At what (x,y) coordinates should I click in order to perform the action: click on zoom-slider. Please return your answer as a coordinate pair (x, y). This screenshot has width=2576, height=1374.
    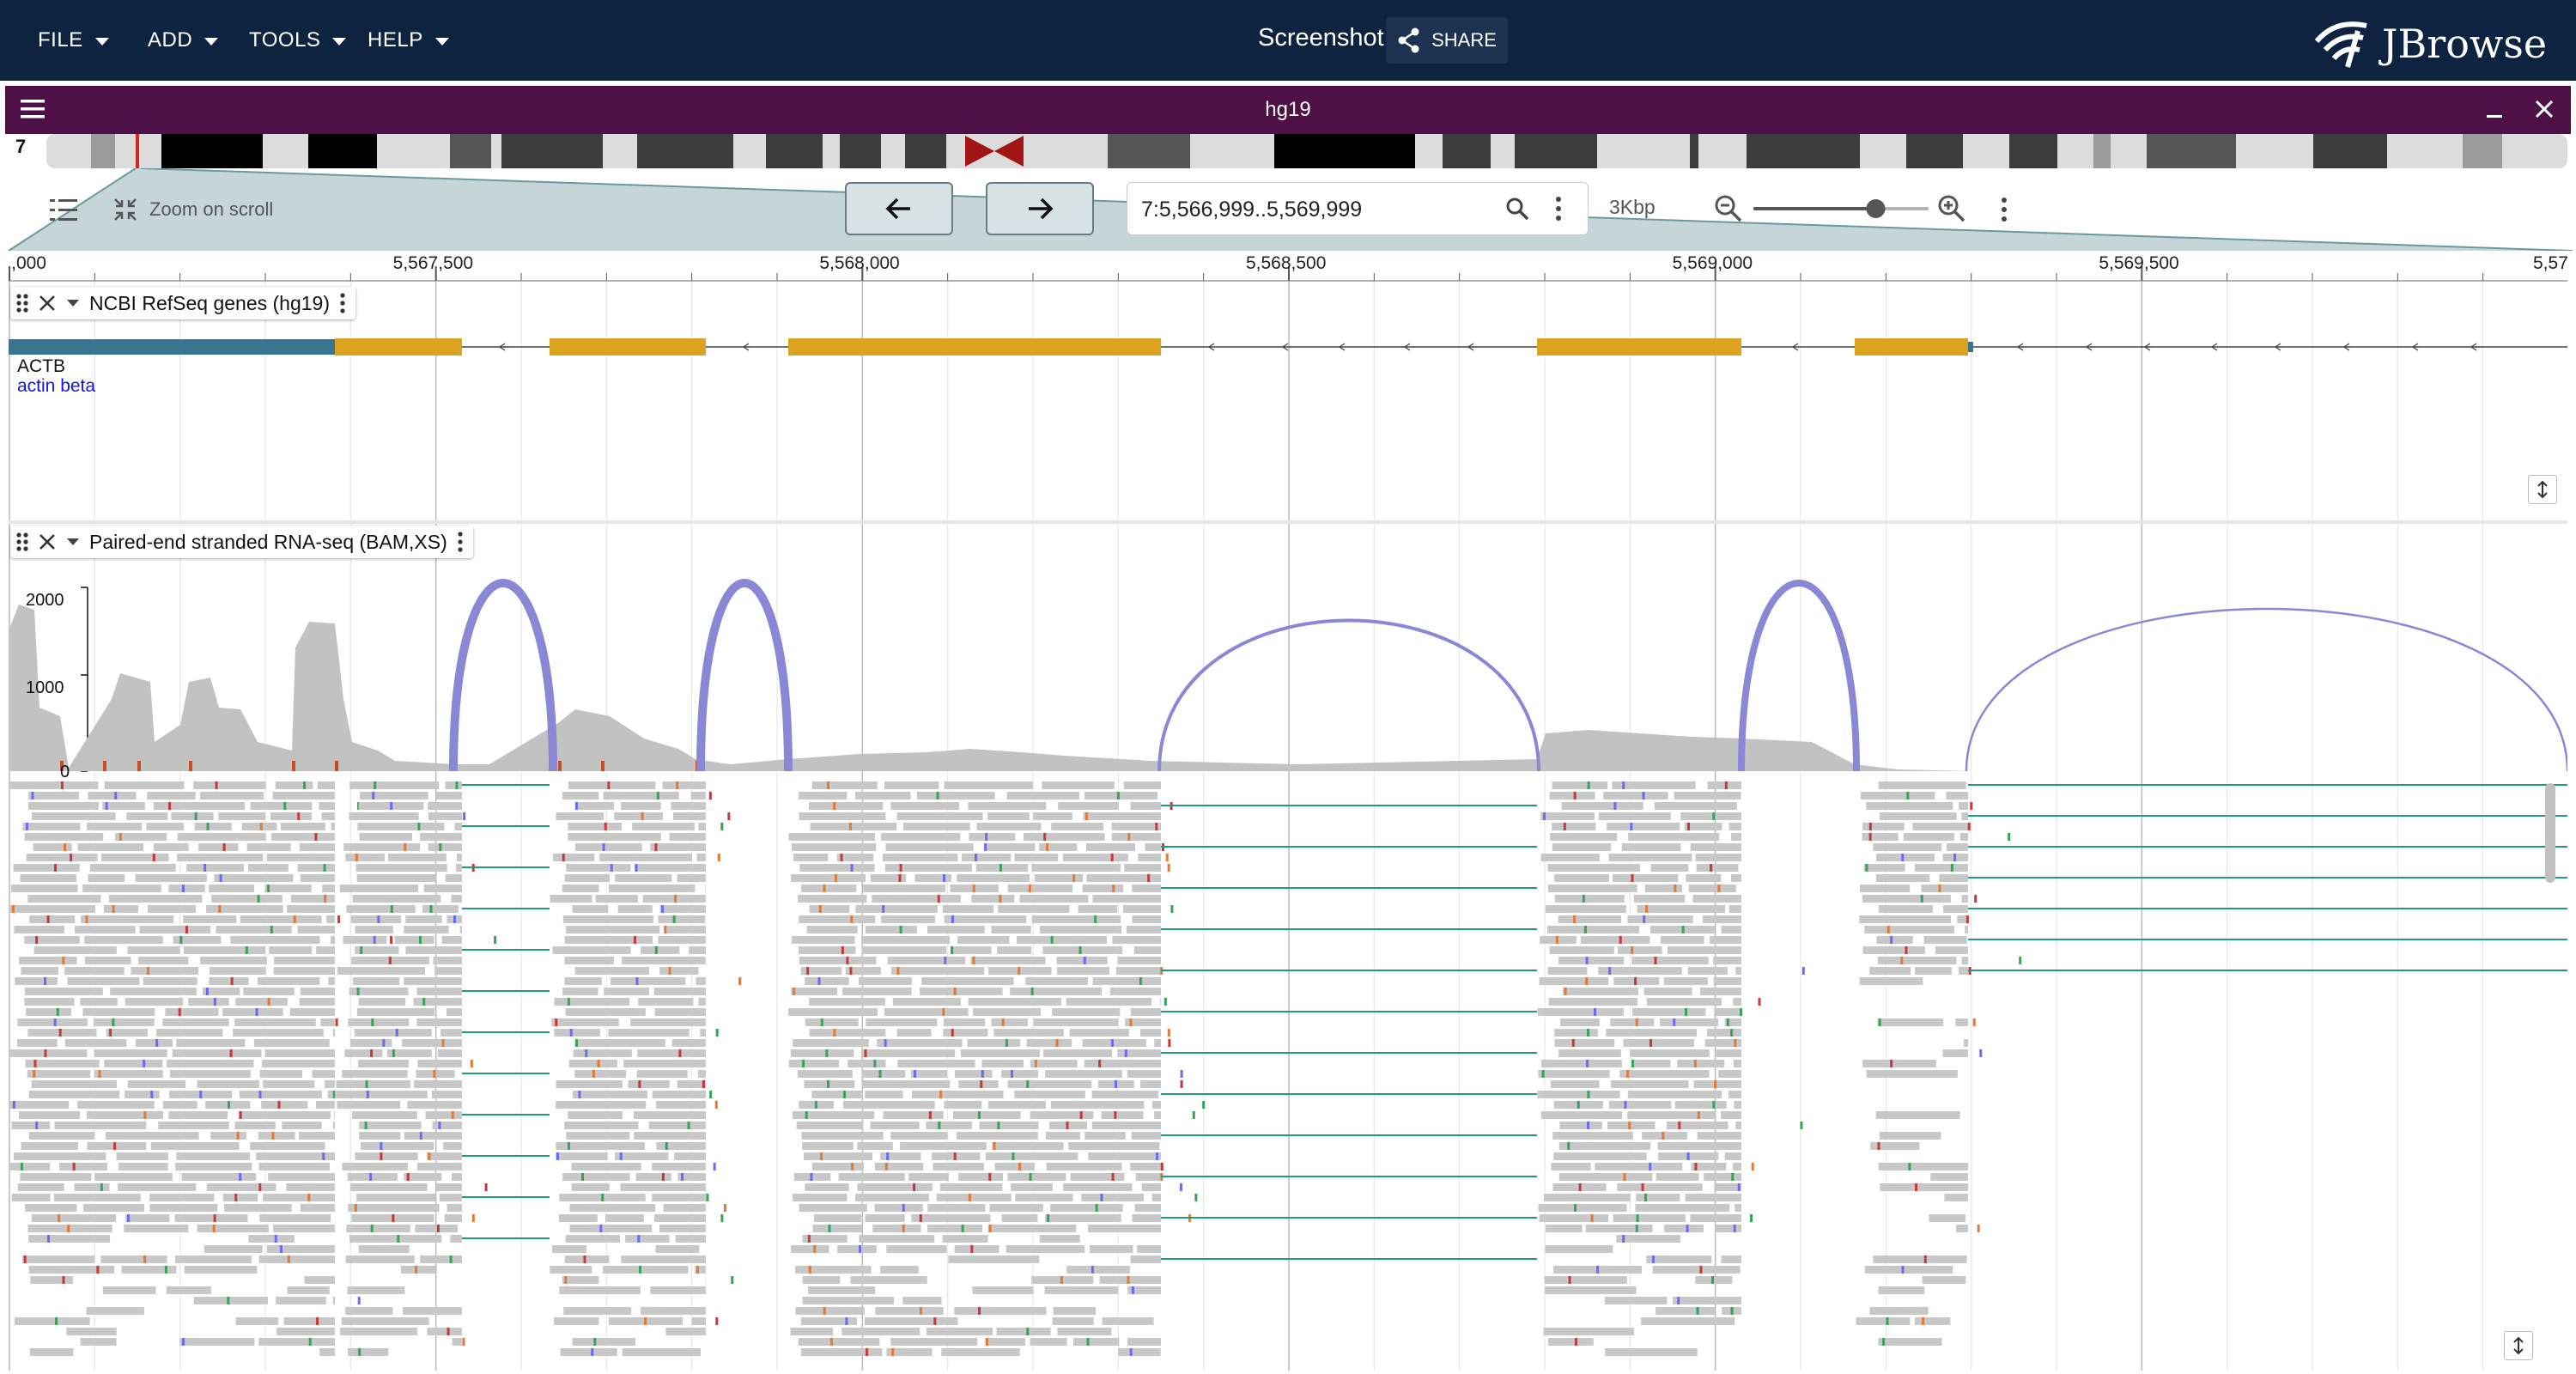
    Looking at the image, I should click on (1842, 209).